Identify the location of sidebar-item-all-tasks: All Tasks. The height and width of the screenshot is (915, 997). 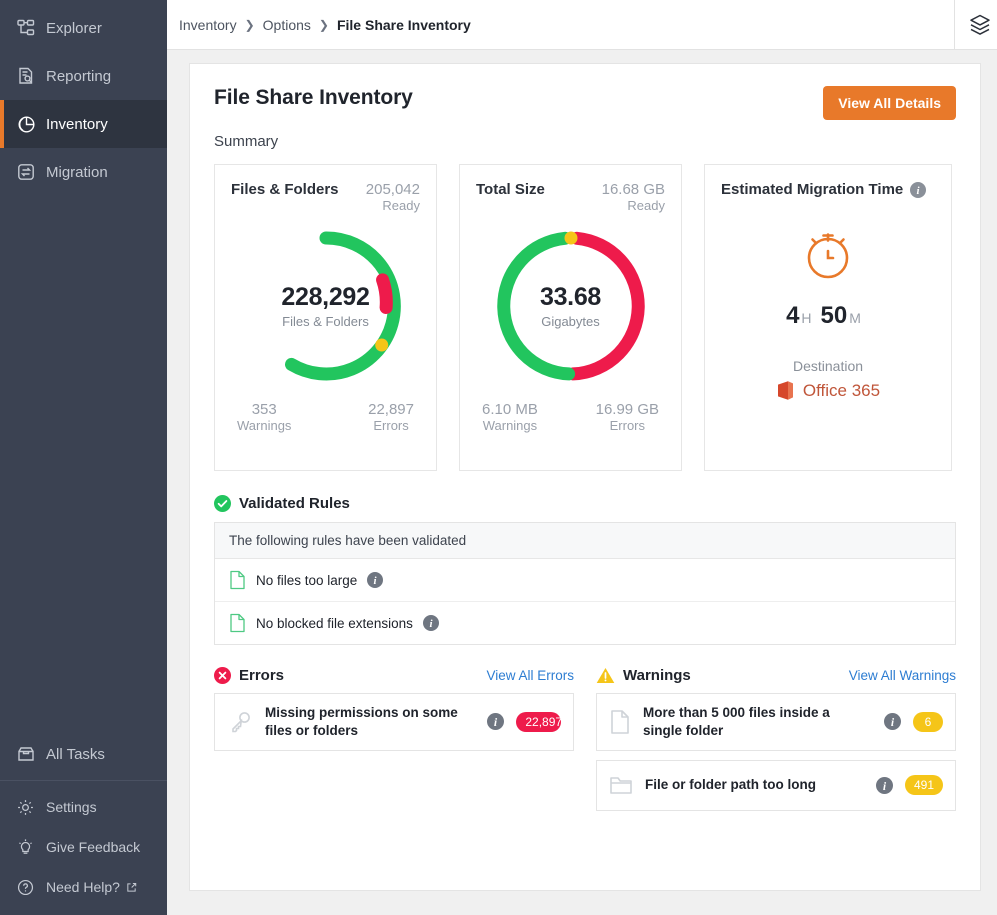
(83, 754).